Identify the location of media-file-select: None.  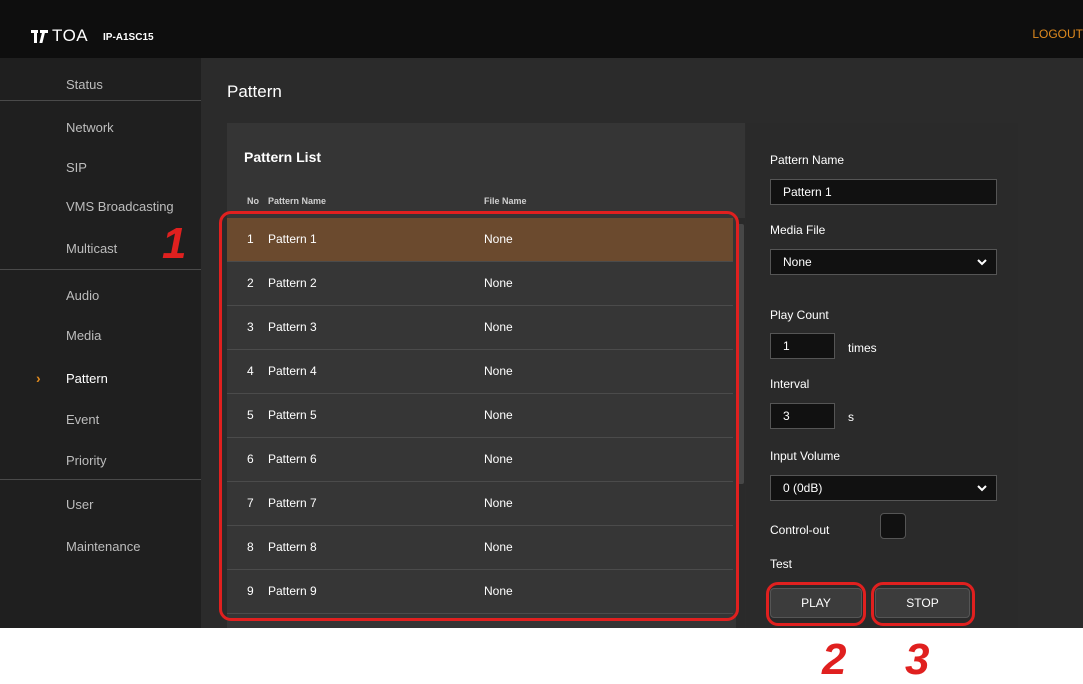
(883, 262).